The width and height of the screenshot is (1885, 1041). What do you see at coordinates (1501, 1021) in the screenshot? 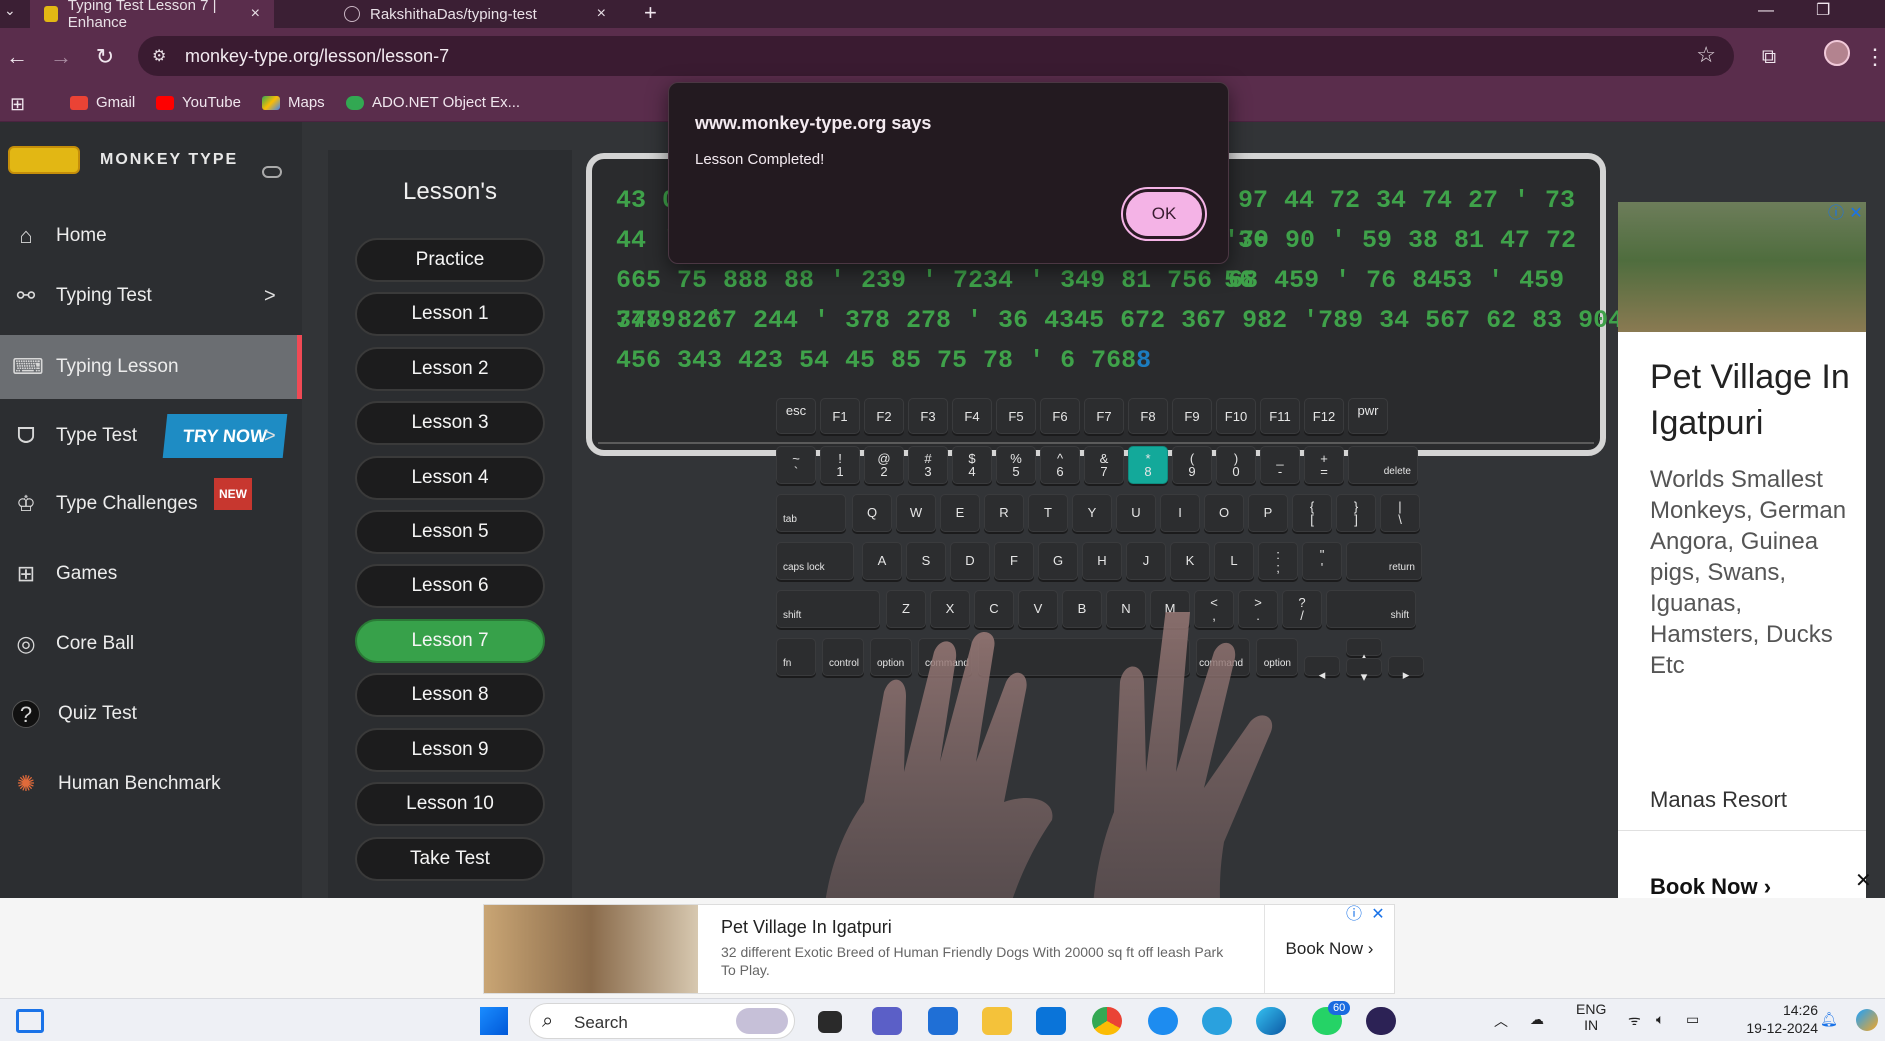
I see `chevron-up-icon: ︿` at bounding box center [1501, 1021].